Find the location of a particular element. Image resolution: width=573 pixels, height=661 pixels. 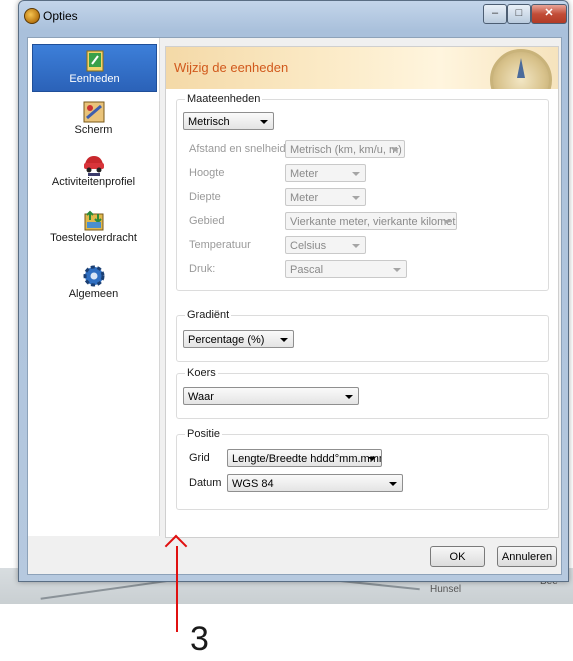

maximize-icon: □ is located at coordinates (519, 13).